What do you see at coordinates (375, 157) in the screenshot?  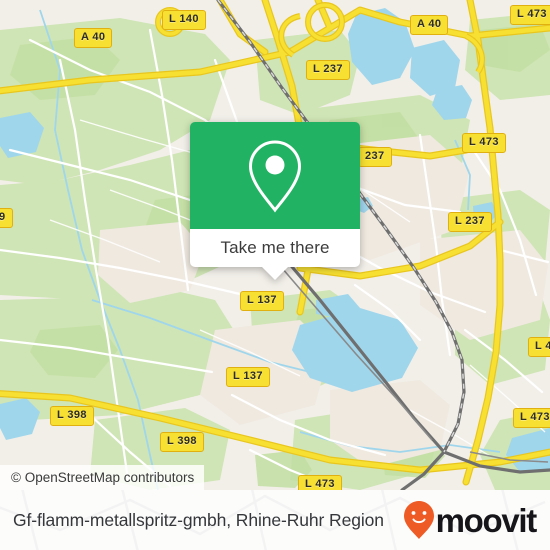 I see `road-shield: 237` at bounding box center [375, 157].